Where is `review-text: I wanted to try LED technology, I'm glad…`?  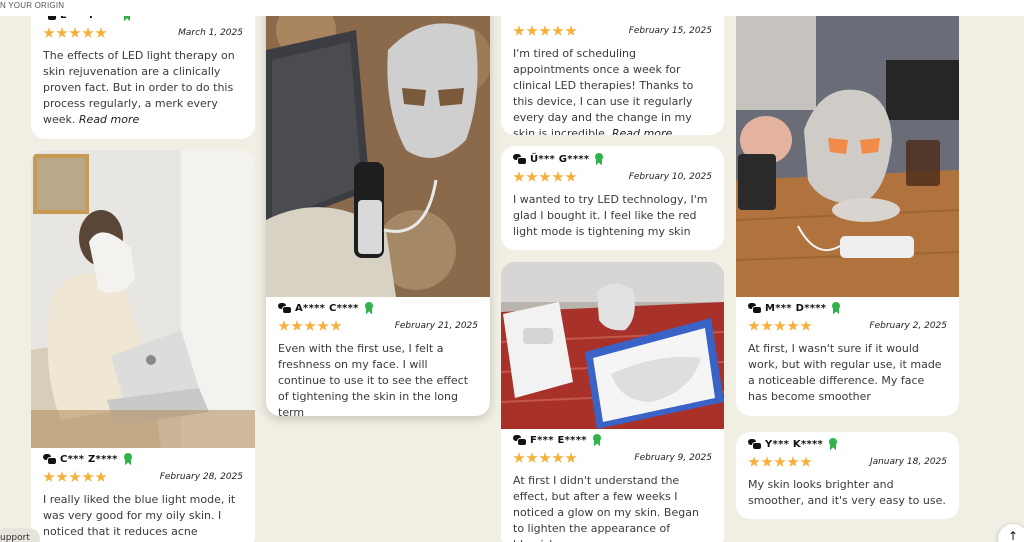 review-text: I wanted to try LED technology, I'm glad… is located at coordinates (610, 215).